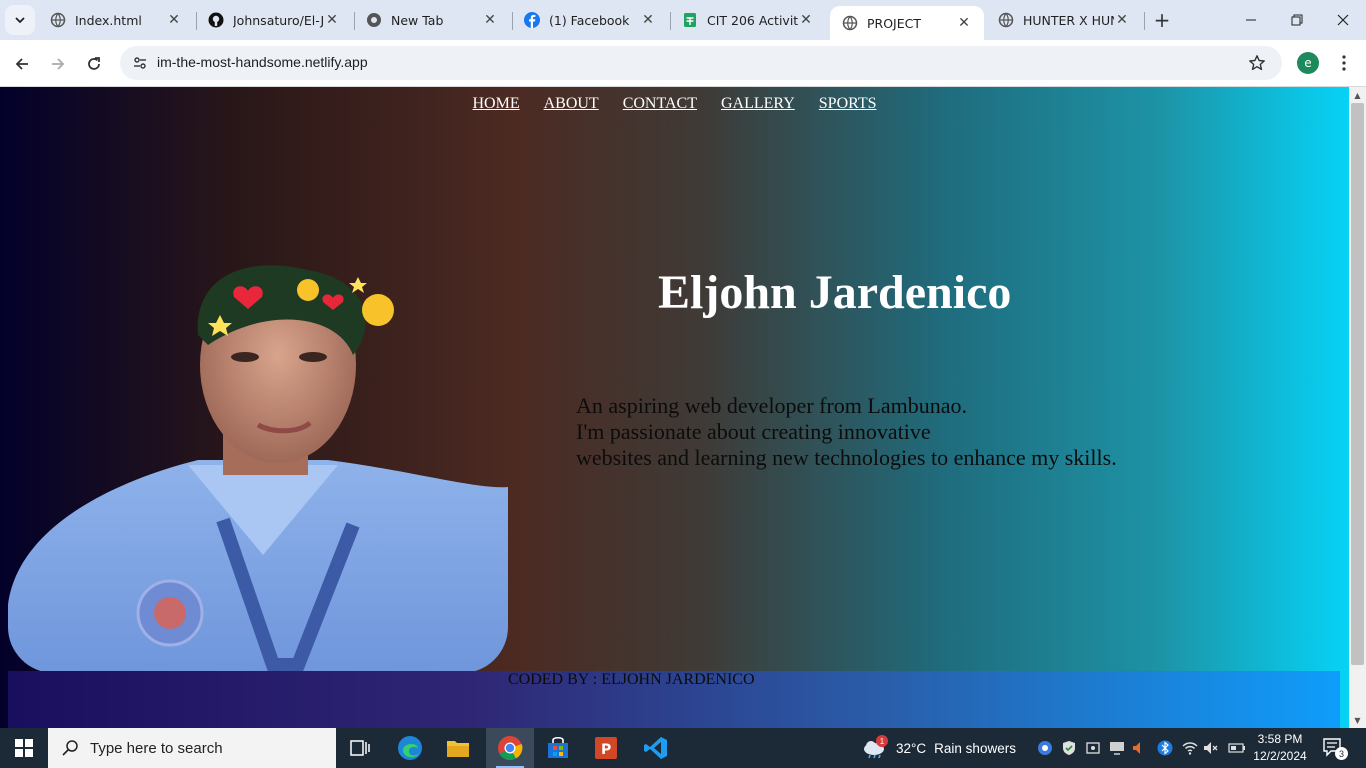 Image resolution: width=1366 pixels, height=768 pixels. Describe the element at coordinates (875, 747) in the screenshot. I see `cloud-rain-icon: 1` at that location.